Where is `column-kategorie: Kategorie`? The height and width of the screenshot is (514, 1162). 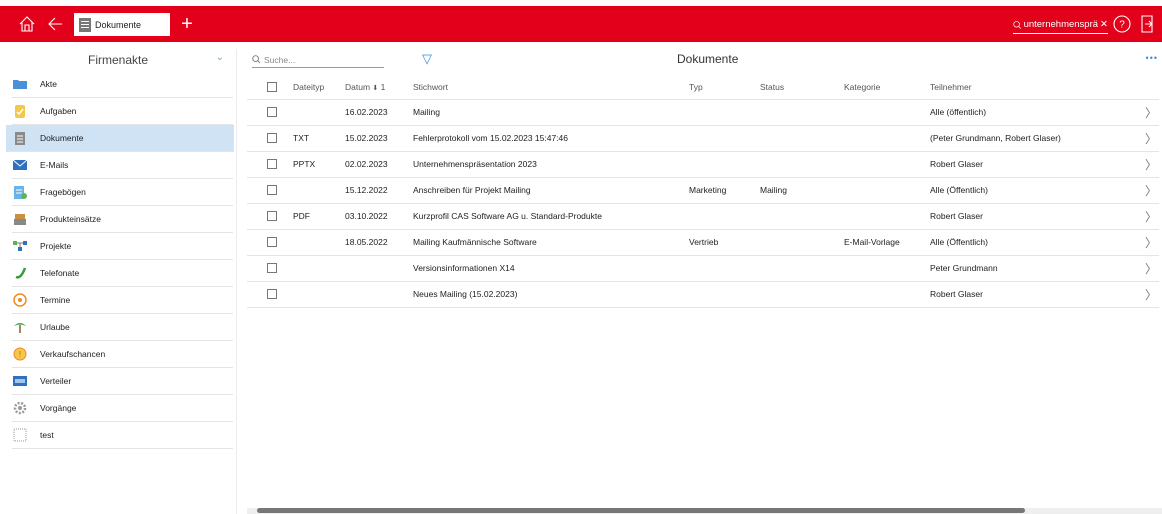 column-kategorie: Kategorie is located at coordinates (887, 87).